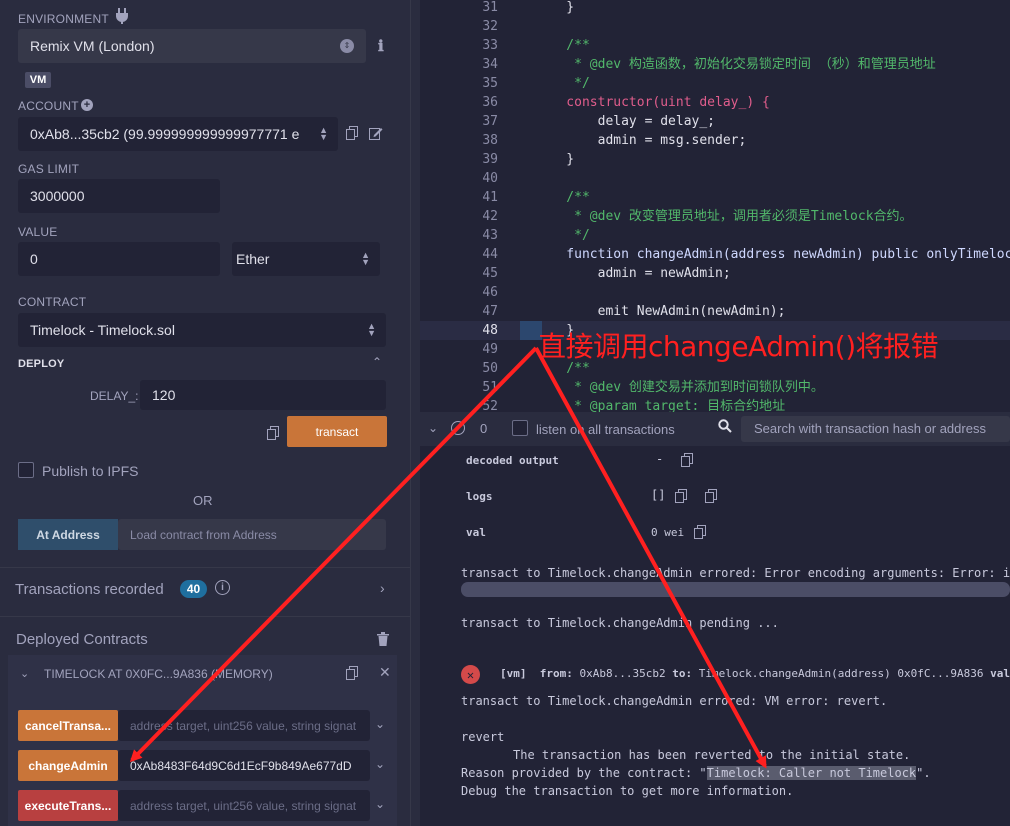 The image size is (1010, 826). Describe the element at coordinates (479, 496) in the screenshot. I see `logs-label: logs` at that location.